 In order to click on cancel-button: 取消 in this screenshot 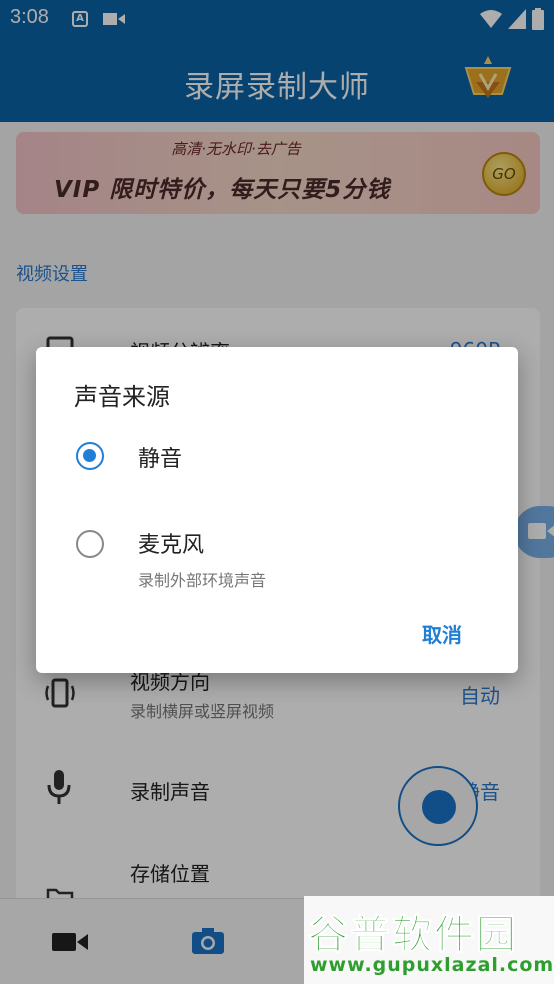, I will do `click(442, 633)`.